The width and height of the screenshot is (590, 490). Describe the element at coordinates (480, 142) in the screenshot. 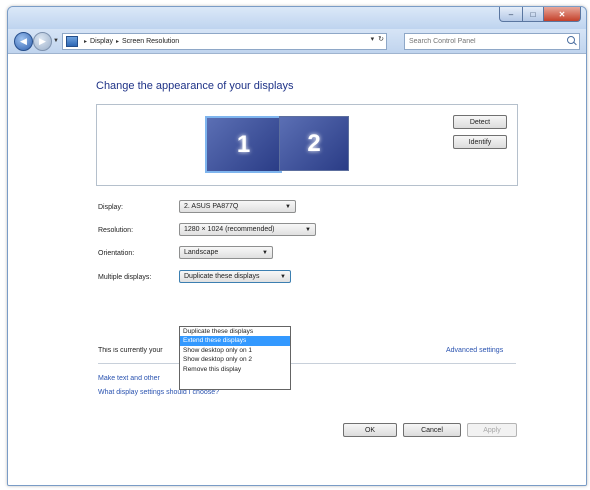

I see `identify-button: Identify` at that location.